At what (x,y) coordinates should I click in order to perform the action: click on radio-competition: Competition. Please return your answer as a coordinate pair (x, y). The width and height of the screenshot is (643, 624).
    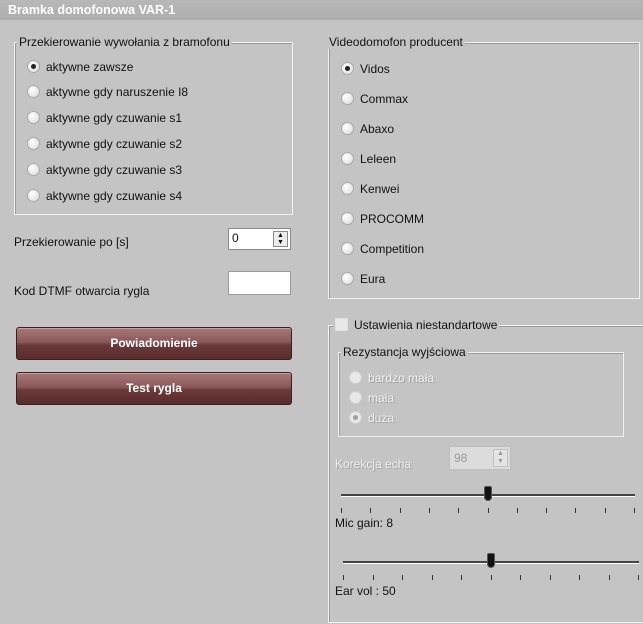
    Looking at the image, I should click on (382, 249).